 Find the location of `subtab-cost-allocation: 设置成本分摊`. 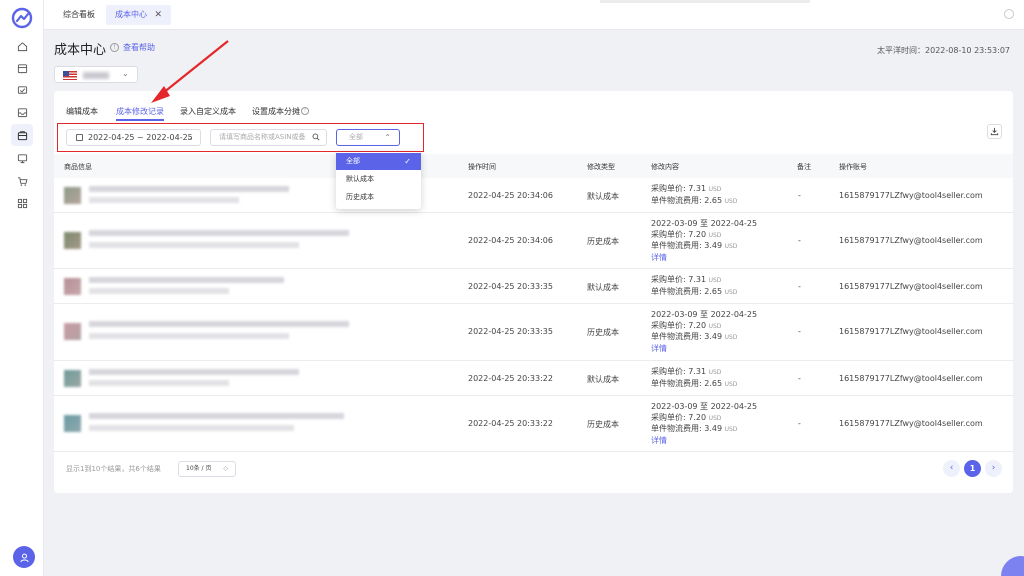

subtab-cost-allocation: 设置成本分摊 is located at coordinates (276, 111).